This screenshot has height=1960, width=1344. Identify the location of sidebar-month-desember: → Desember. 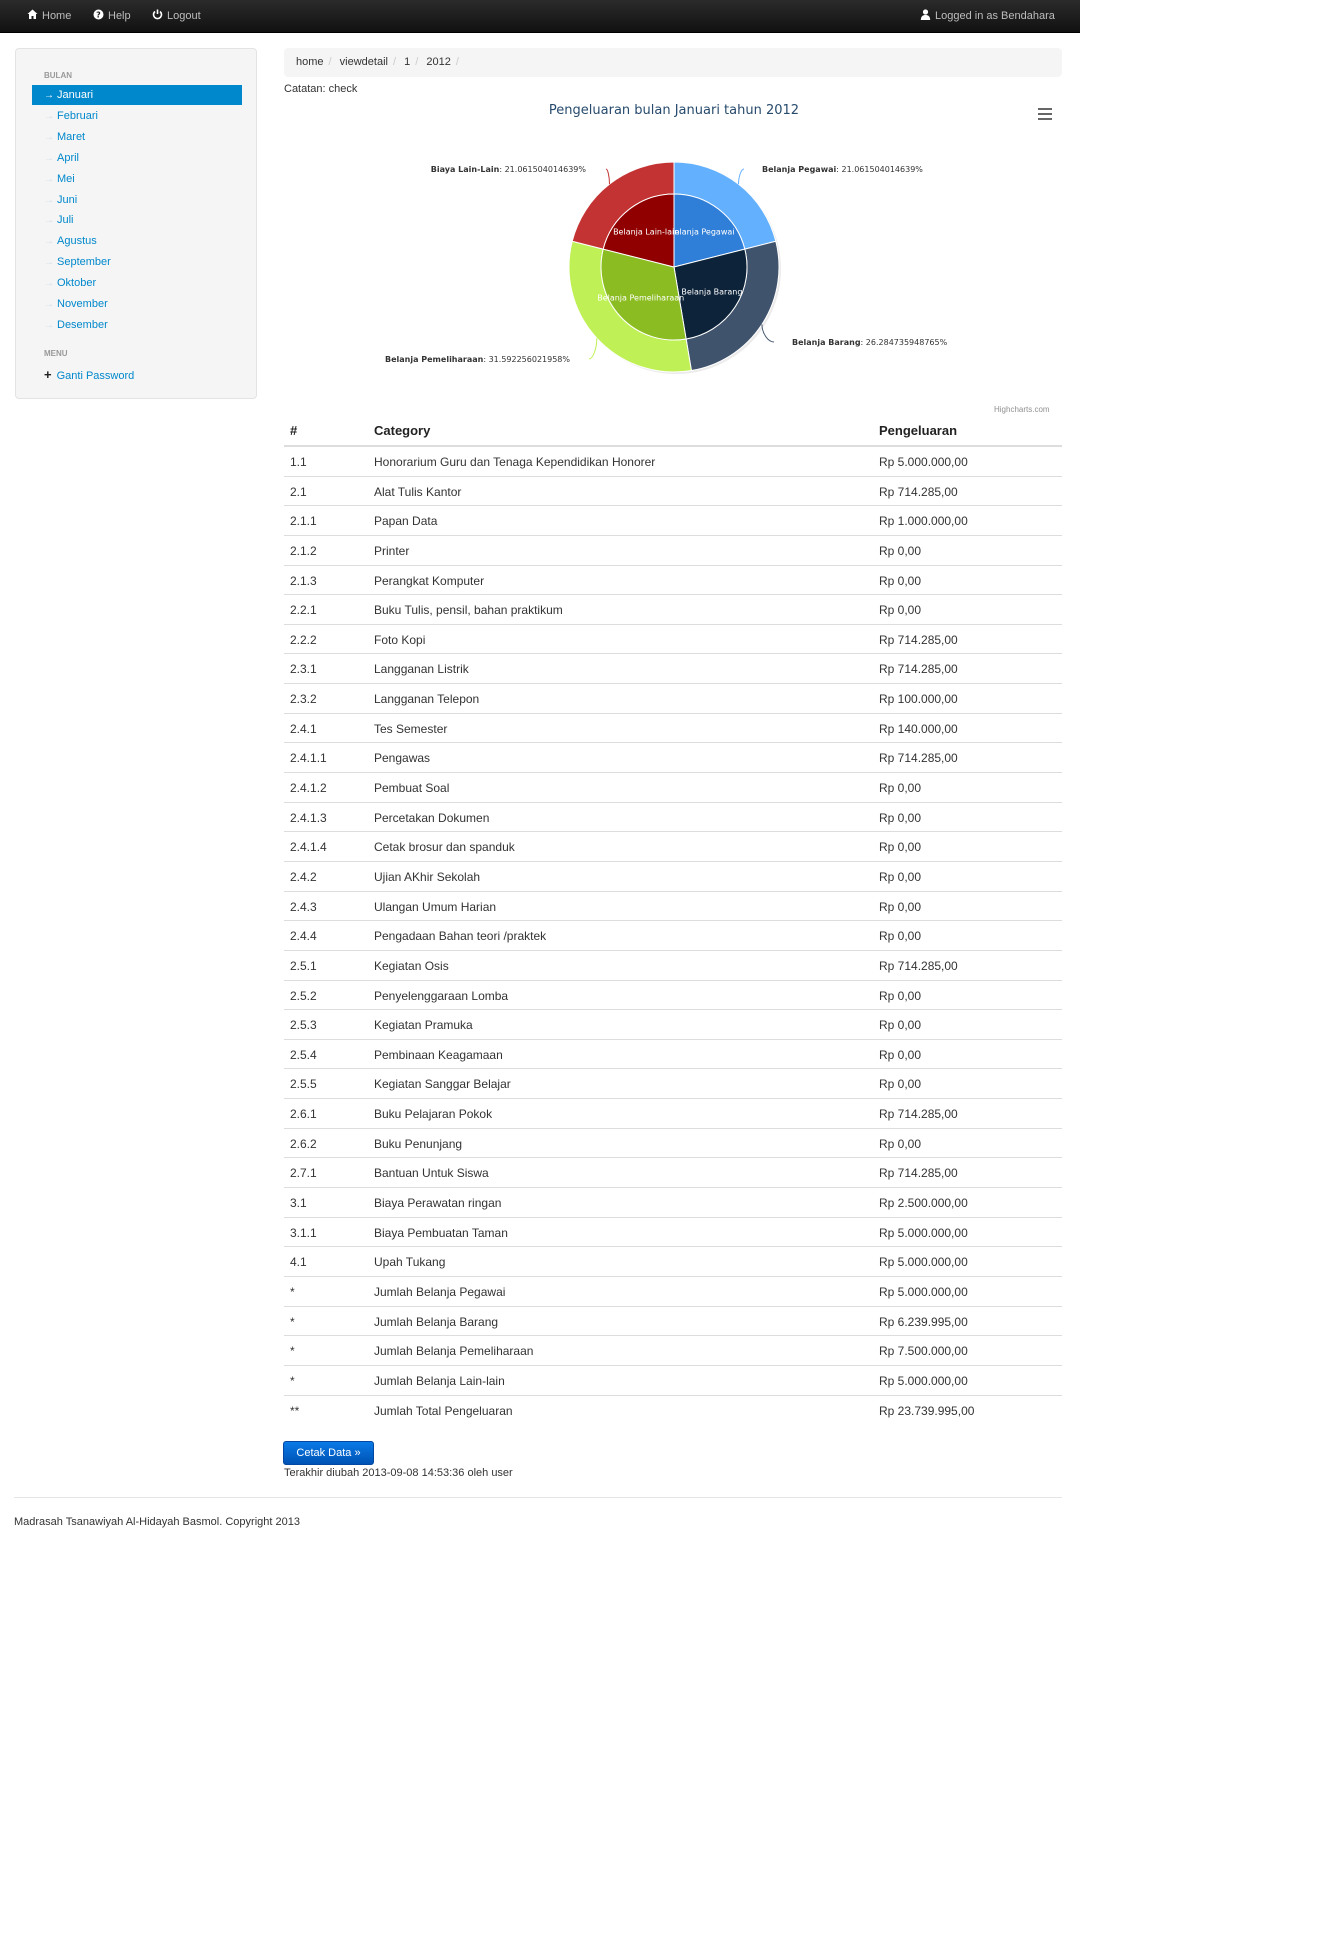
(137, 325).